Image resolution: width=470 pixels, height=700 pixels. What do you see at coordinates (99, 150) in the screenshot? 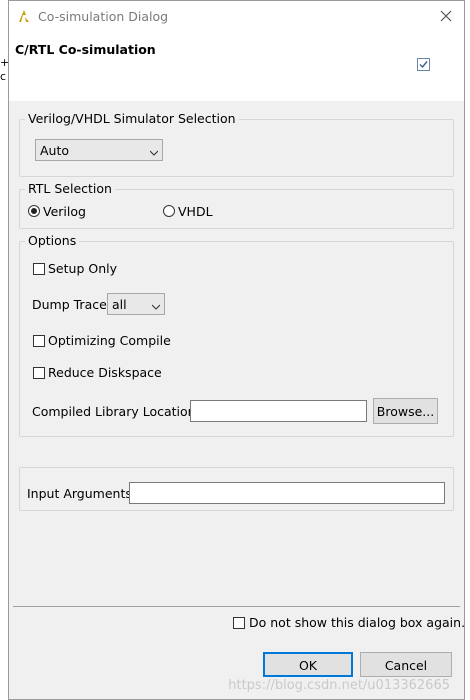
I see `simulator-select: Auto` at bounding box center [99, 150].